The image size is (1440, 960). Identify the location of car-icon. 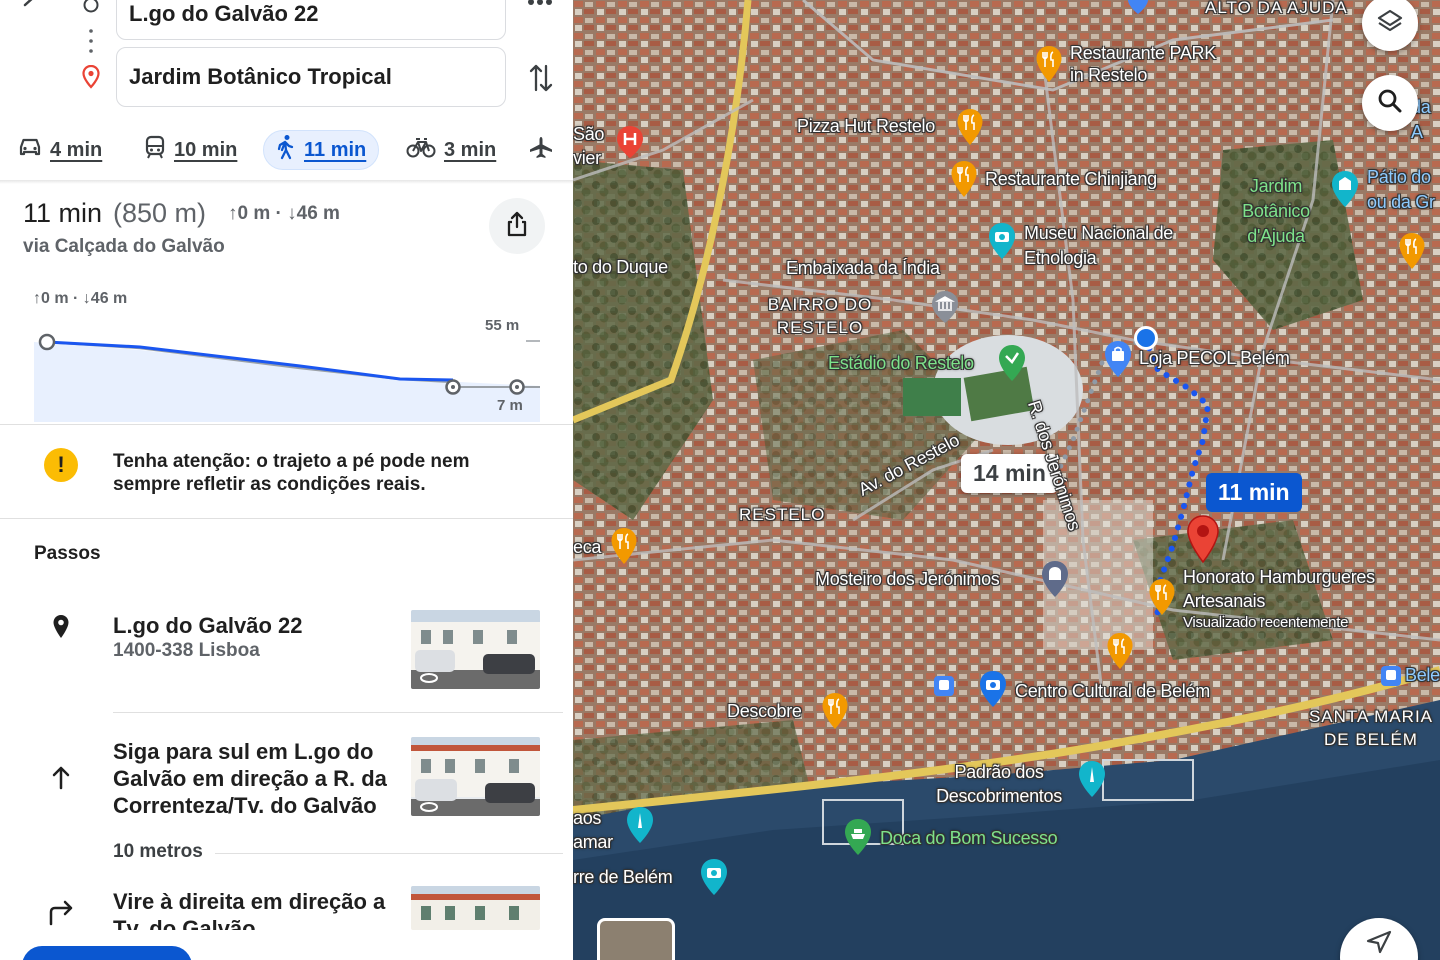
(30, 150).